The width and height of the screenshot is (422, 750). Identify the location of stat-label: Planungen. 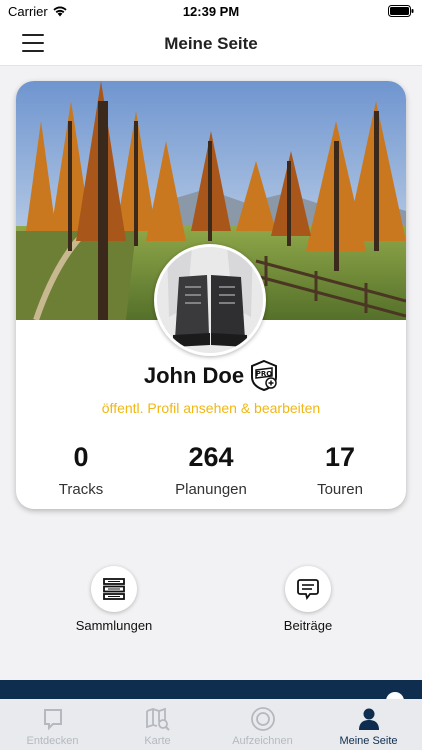
(211, 489).